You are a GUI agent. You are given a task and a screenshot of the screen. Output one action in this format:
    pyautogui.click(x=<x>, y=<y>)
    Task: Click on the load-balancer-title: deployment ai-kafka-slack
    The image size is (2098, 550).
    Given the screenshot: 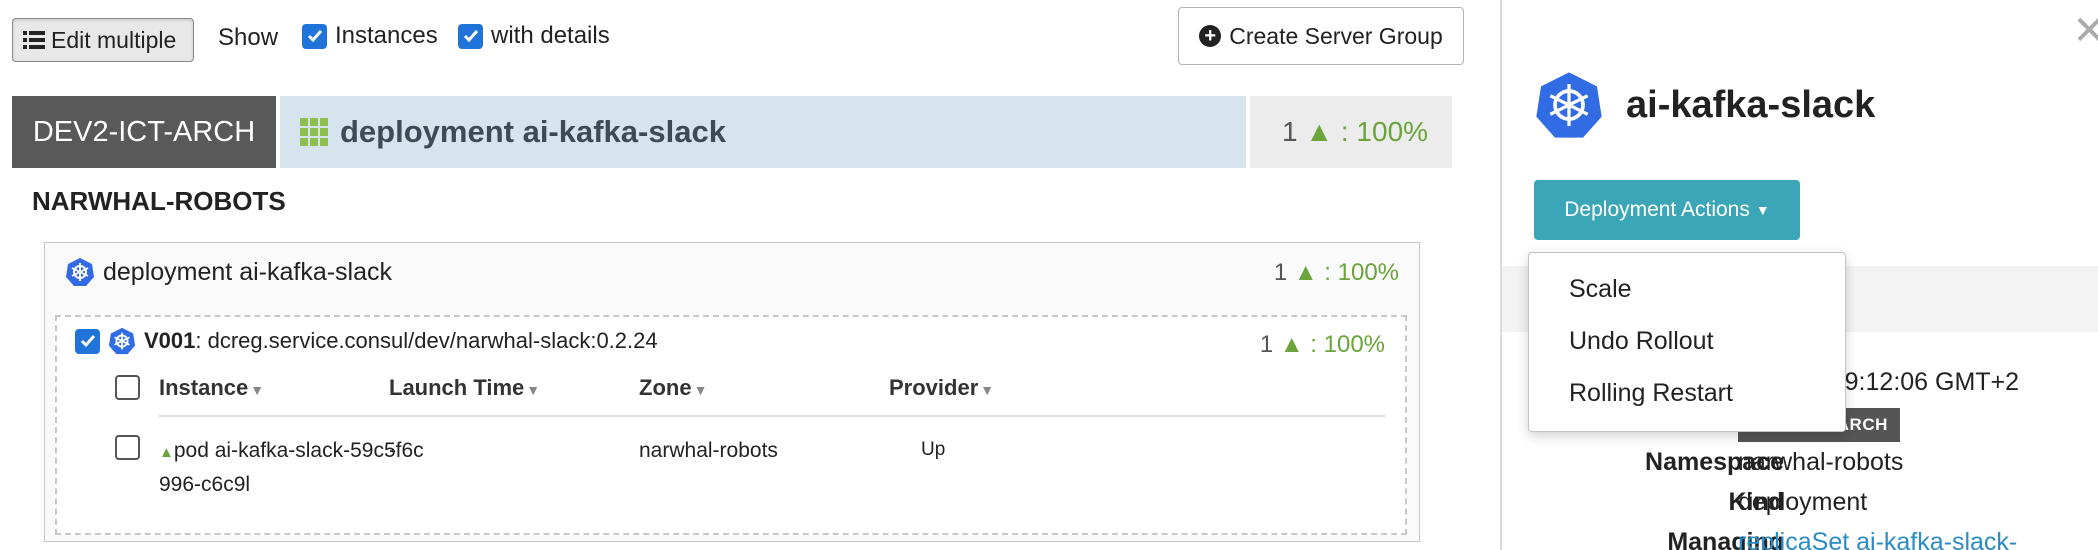 What is the action you would take?
    pyautogui.click(x=228, y=272)
    